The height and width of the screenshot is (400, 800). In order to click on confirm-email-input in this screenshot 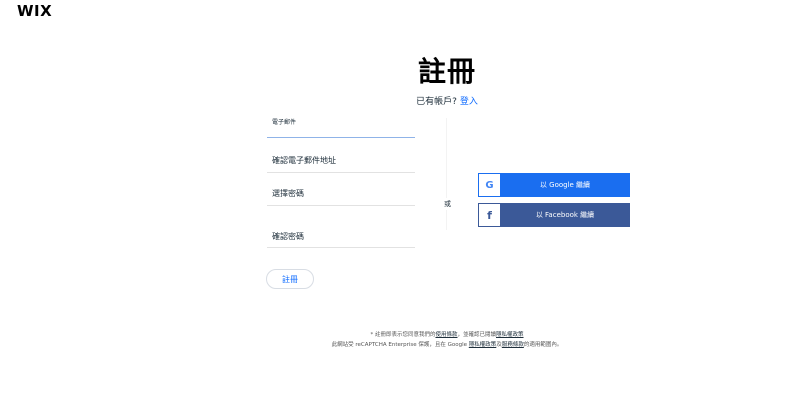, I will do `click(341, 165)`.